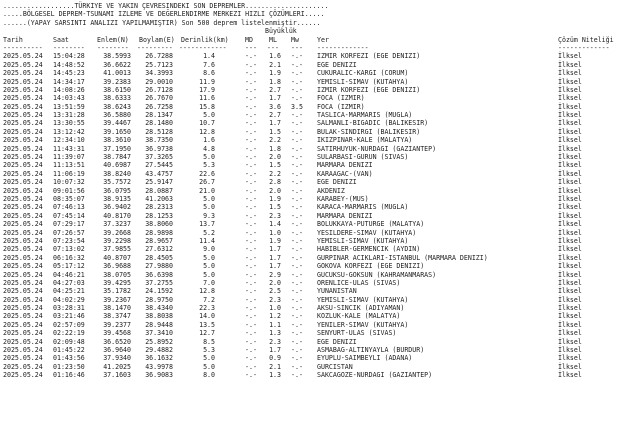 The width and height of the screenshot is (640, 426). What do you see at coordinates (69, 98) in the screenshot?
I see `cell-saat: 14:03:43` at bounding box center [69, 98].